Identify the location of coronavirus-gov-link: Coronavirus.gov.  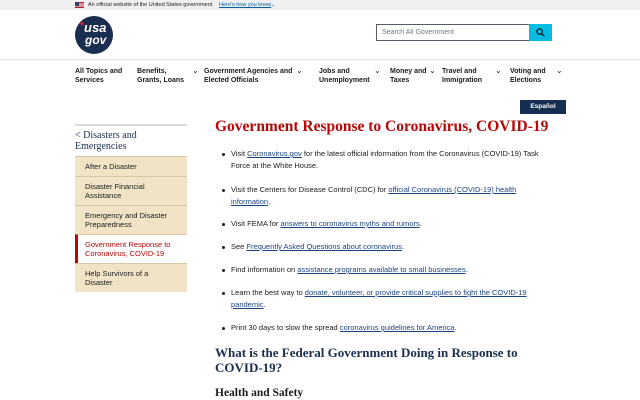
(274, 153).